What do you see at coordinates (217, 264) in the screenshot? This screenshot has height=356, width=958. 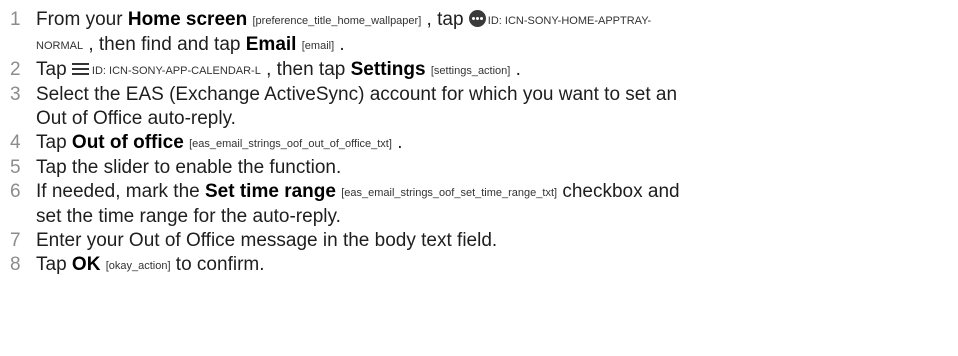 I see `step-text-part: to confirm.` at bounding box center [217, 264].